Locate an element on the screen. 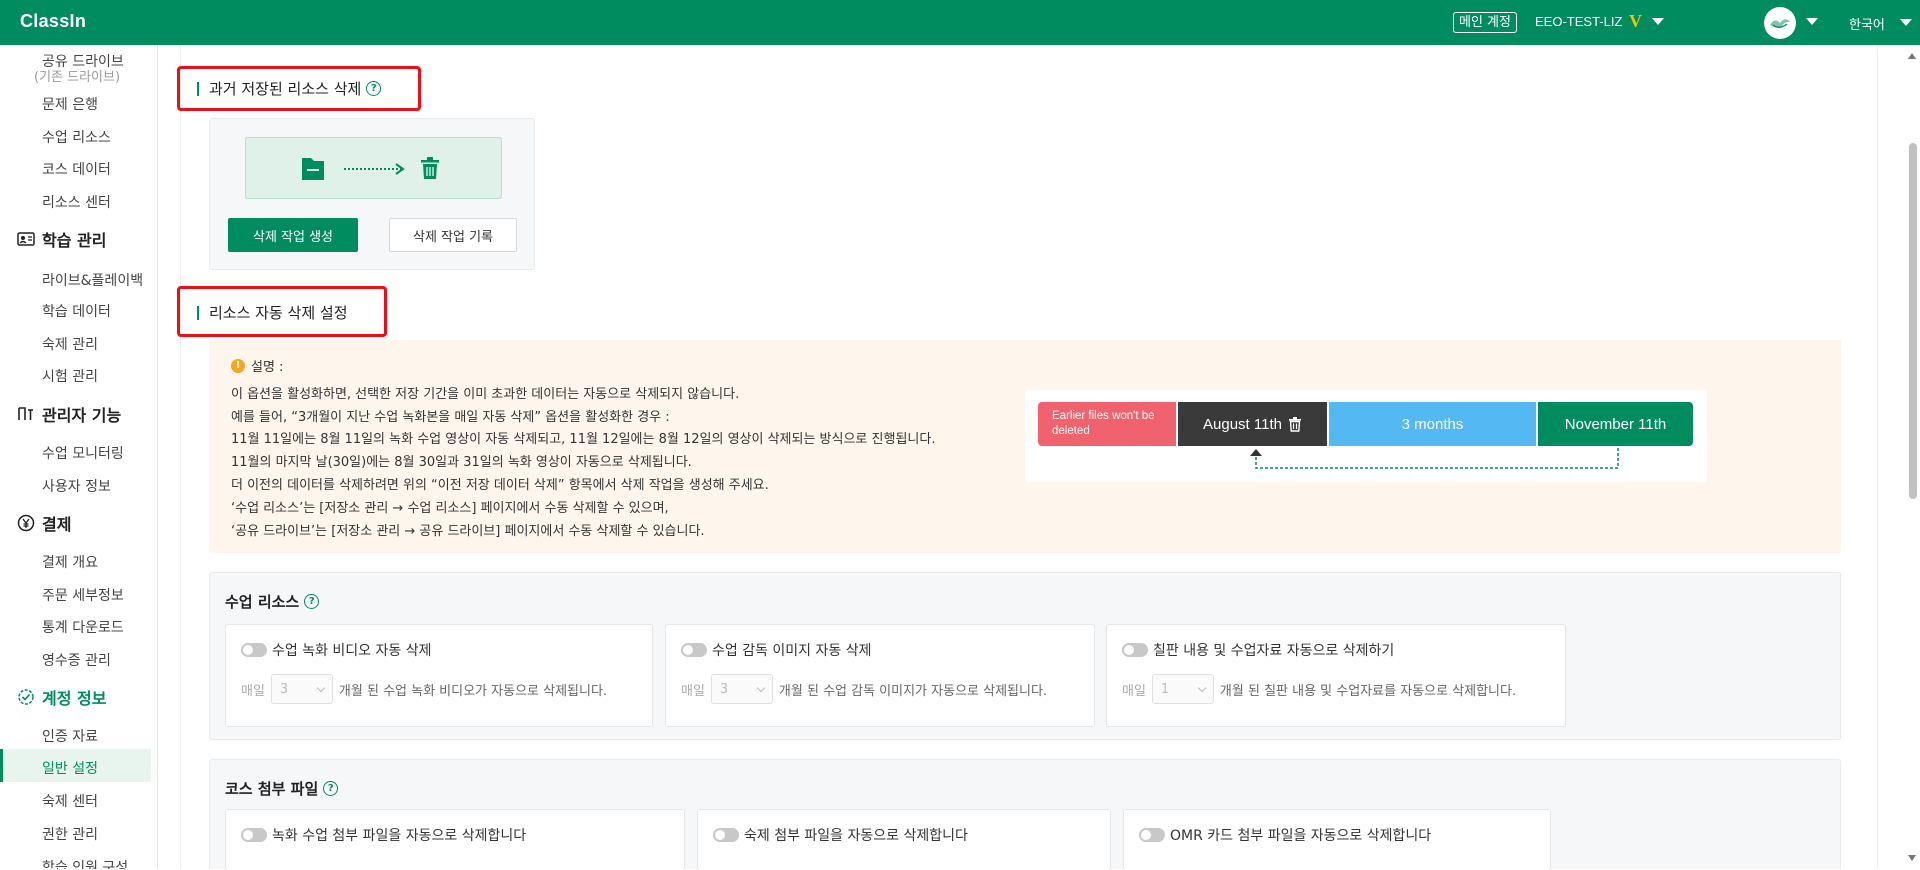 The height and width of the screenshot is (870, 1920). sidebar-item-payment-overview: 결제 개요 is located at coordinates (70, 562).